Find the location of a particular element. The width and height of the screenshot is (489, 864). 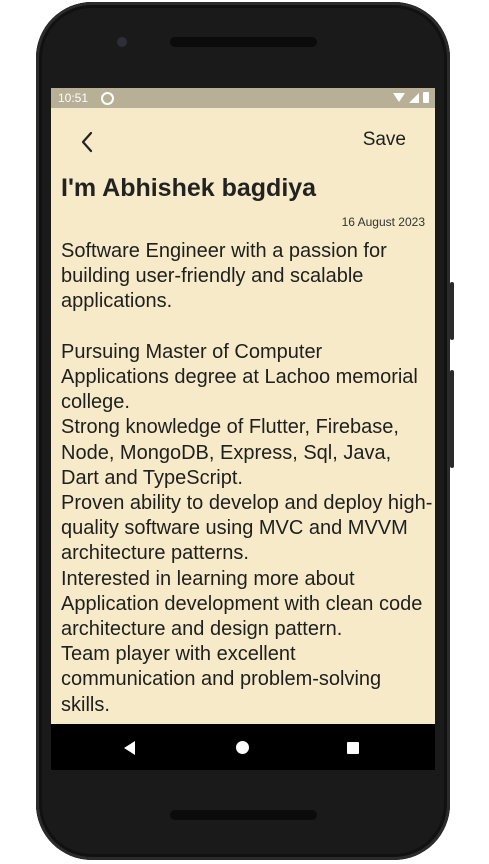

battery-icon is located at coordinates (426, 97).